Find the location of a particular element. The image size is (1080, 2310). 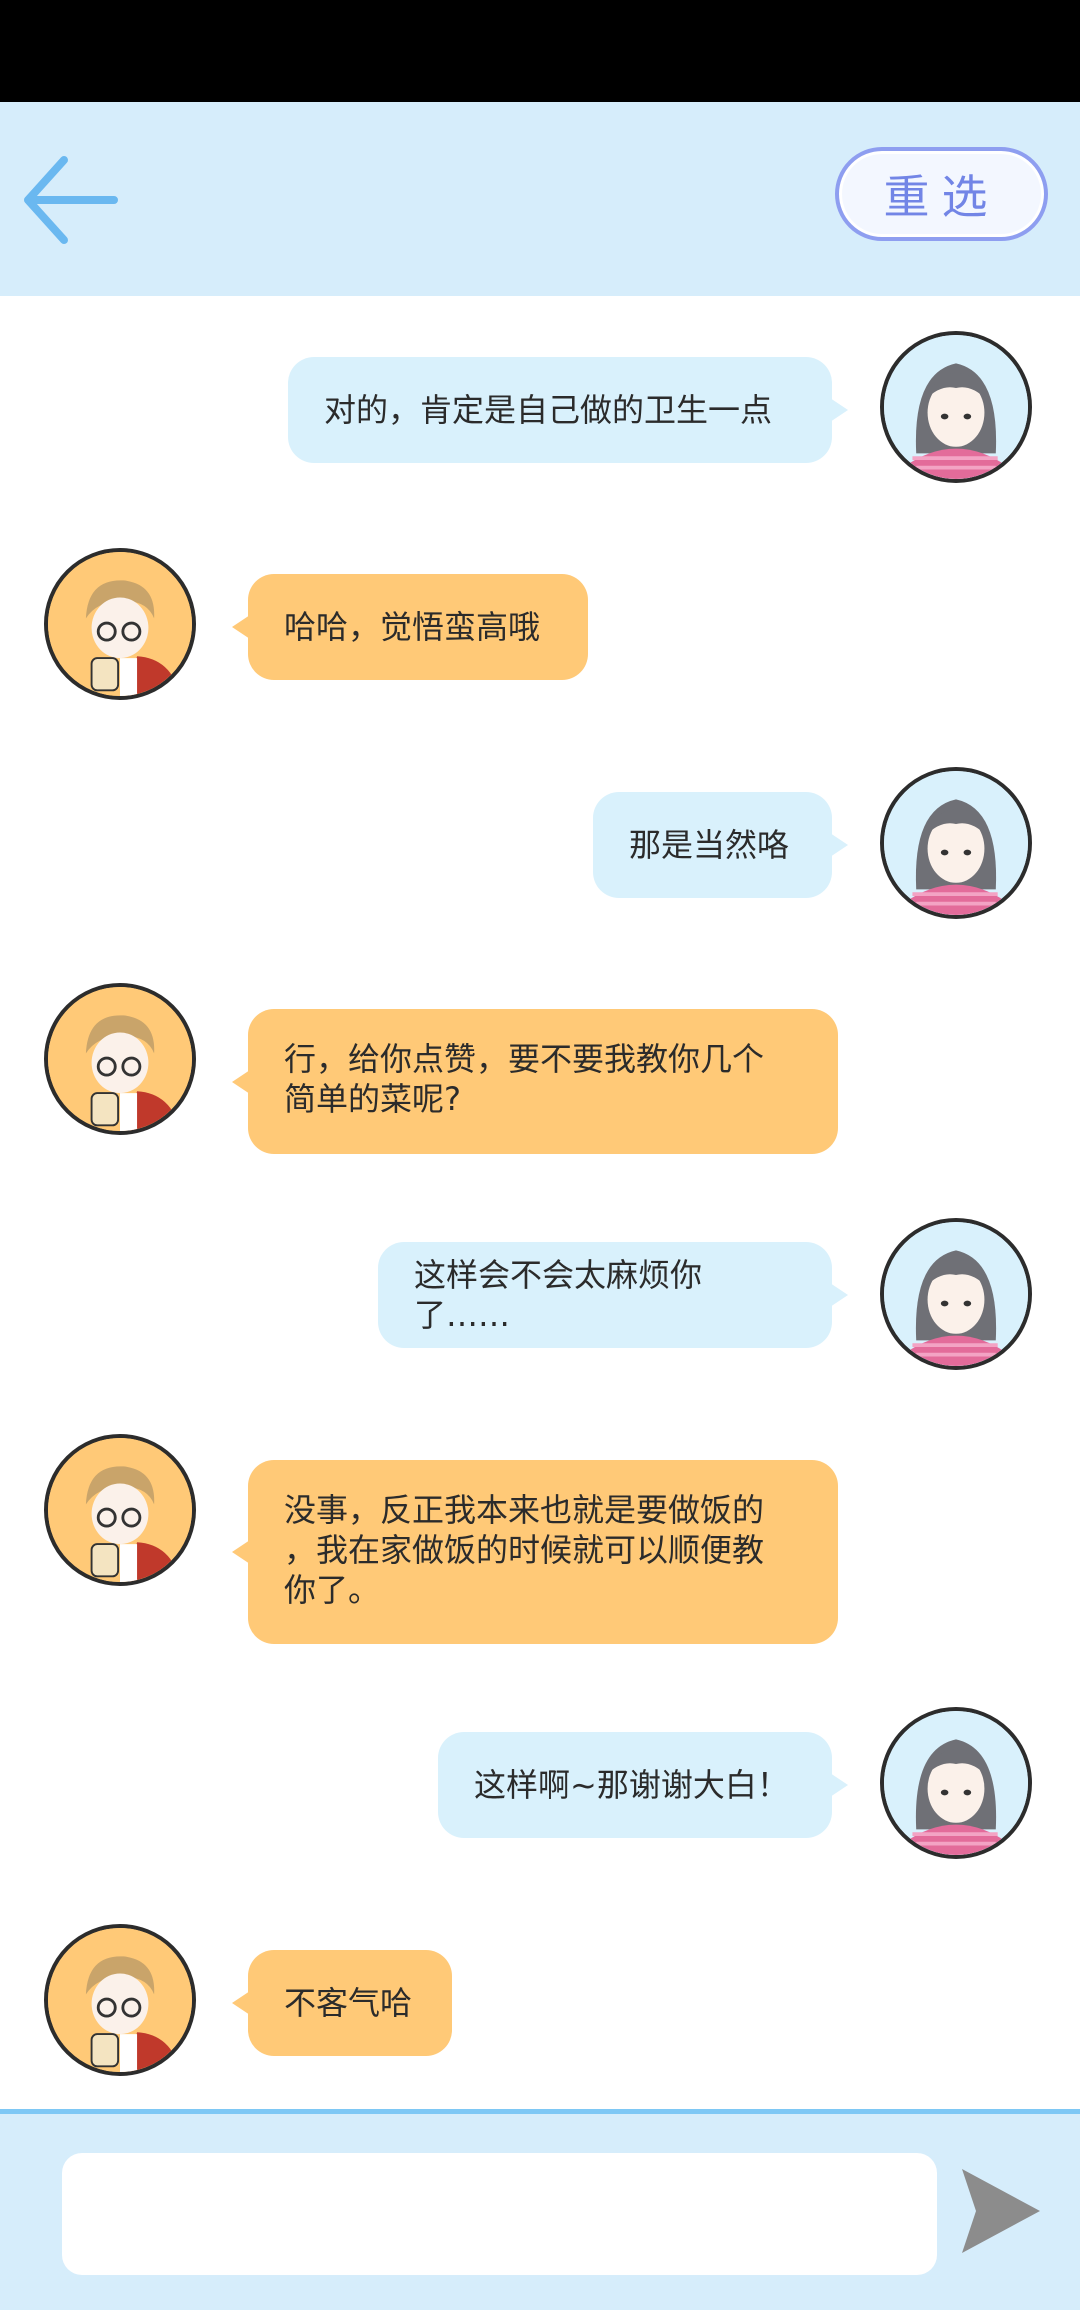

message-text-line: ，我在家做饭的时候就可以顺便教 is located at coordinates (524, 1550).